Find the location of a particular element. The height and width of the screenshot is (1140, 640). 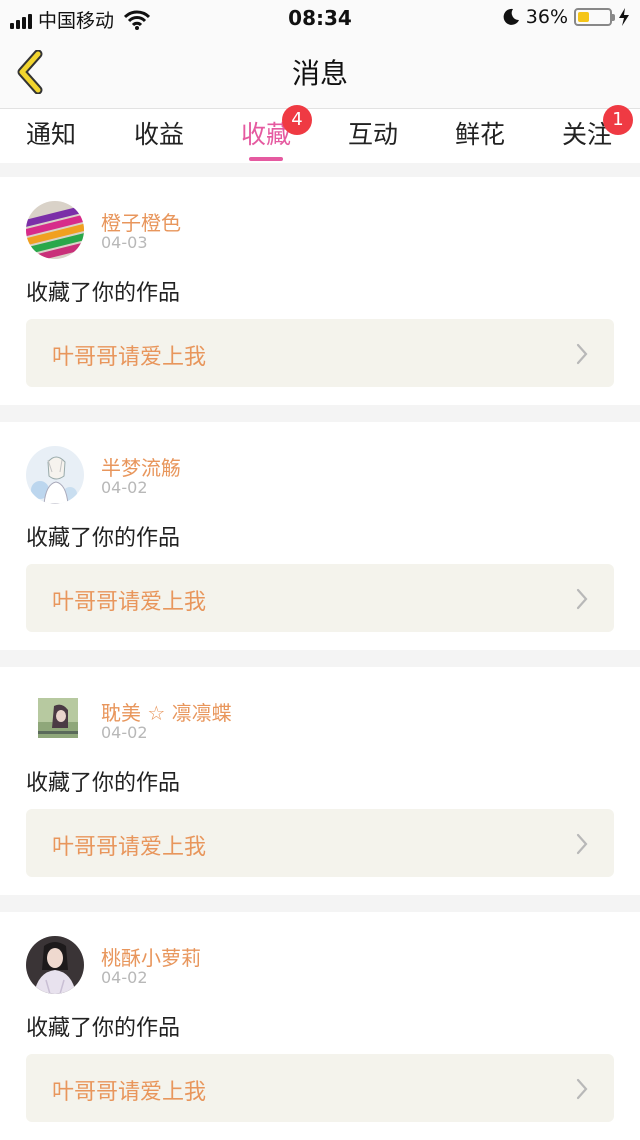

tab-earnings: 收益 is located at coordinates (159, 138).